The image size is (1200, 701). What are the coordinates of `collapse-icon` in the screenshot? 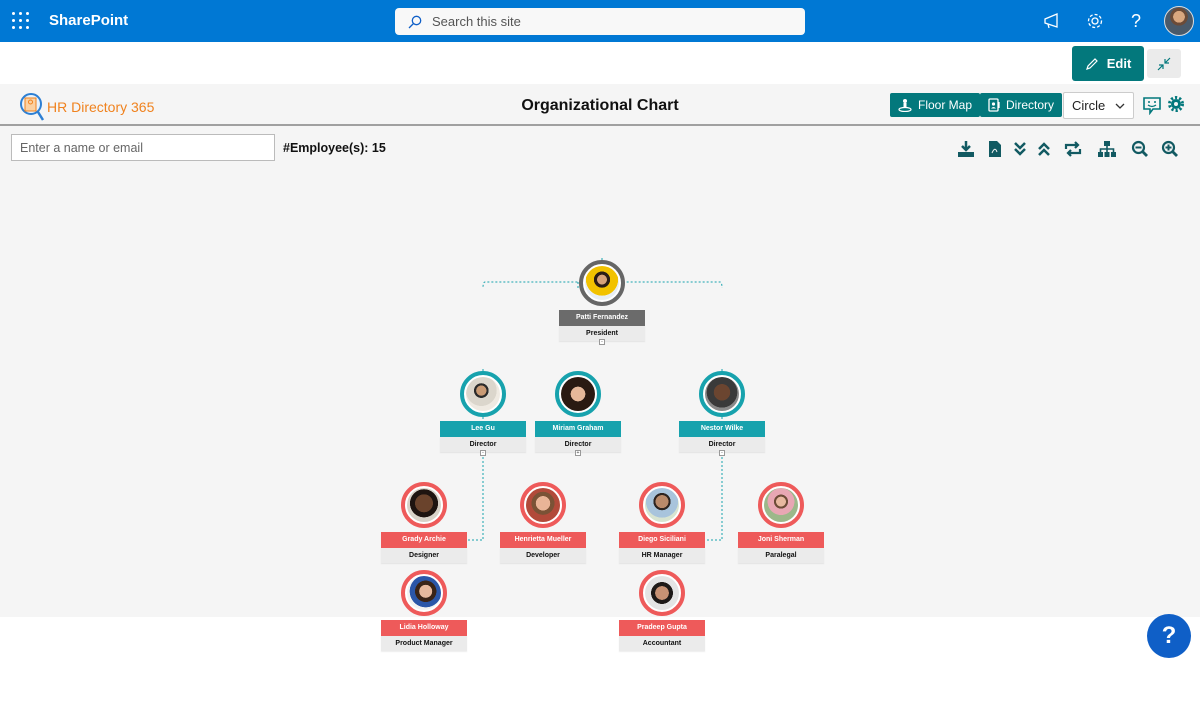 It's located at (1164, 63).